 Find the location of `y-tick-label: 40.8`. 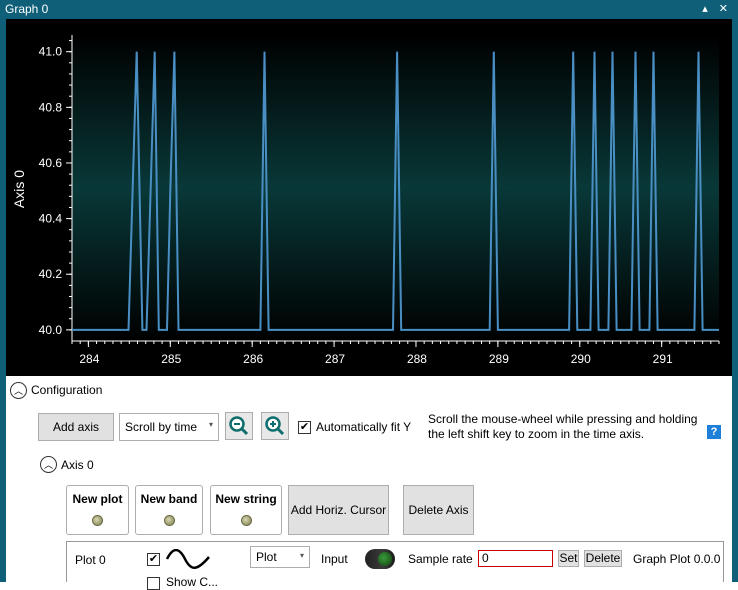

y-tick-label: 40.8 is located at coordinates (51, 107).